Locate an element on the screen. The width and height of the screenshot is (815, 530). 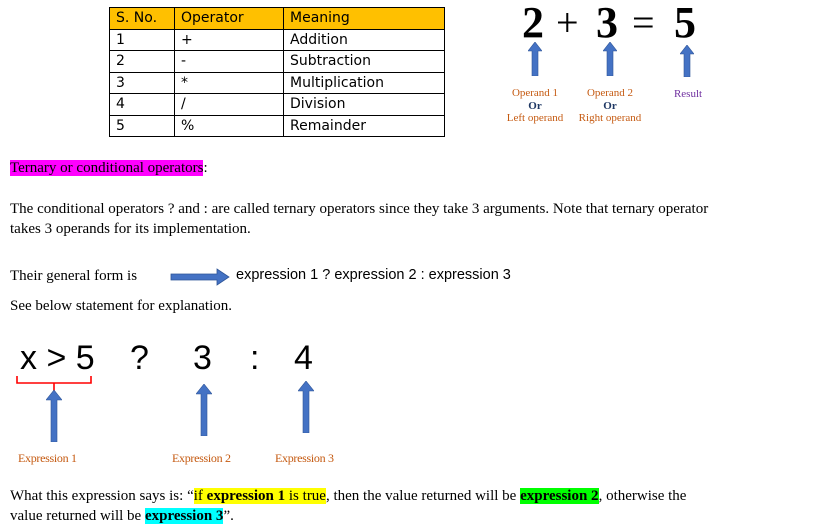
ternary-colon: : is located at coordinates (255, 358).